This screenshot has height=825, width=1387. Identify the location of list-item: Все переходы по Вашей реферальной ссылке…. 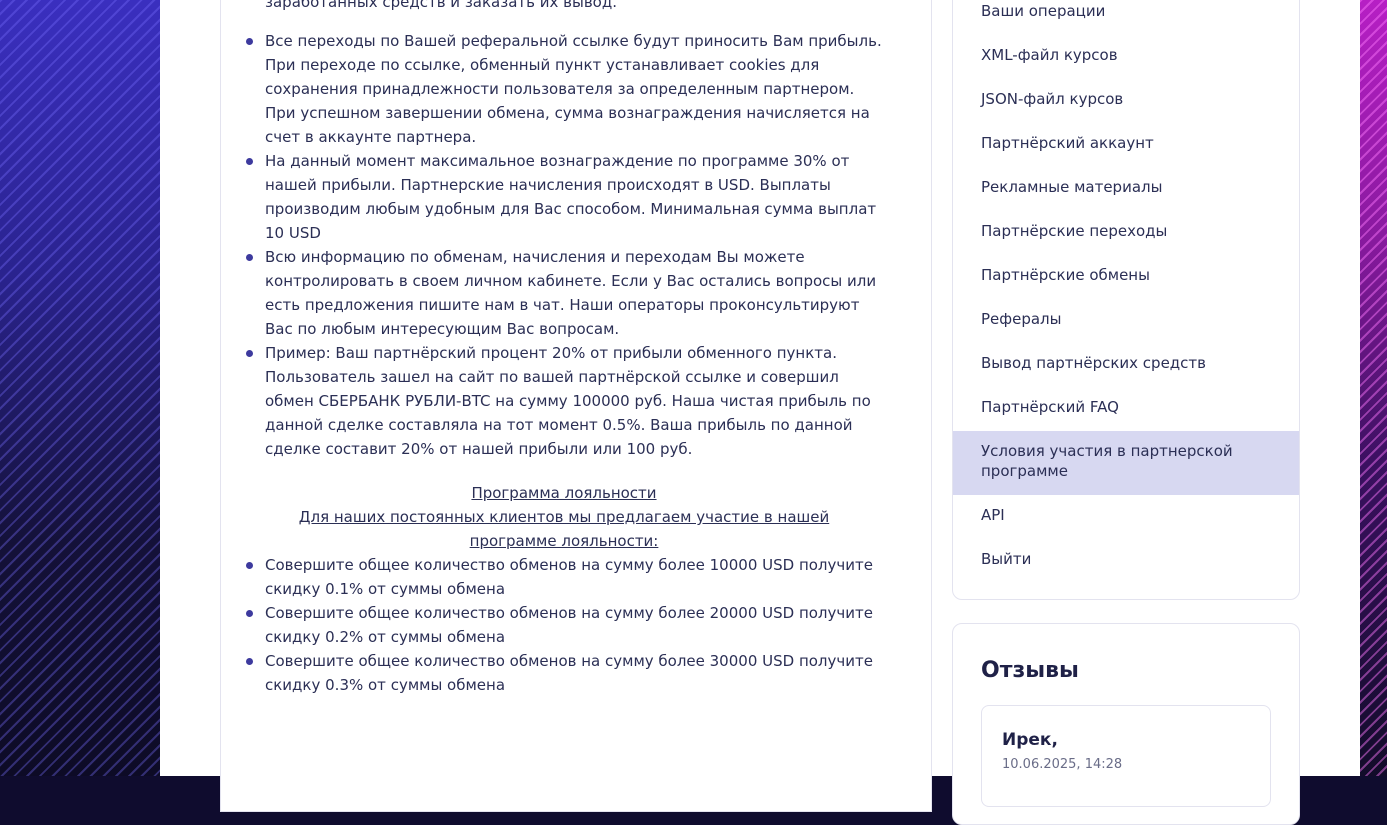
(564, 89).